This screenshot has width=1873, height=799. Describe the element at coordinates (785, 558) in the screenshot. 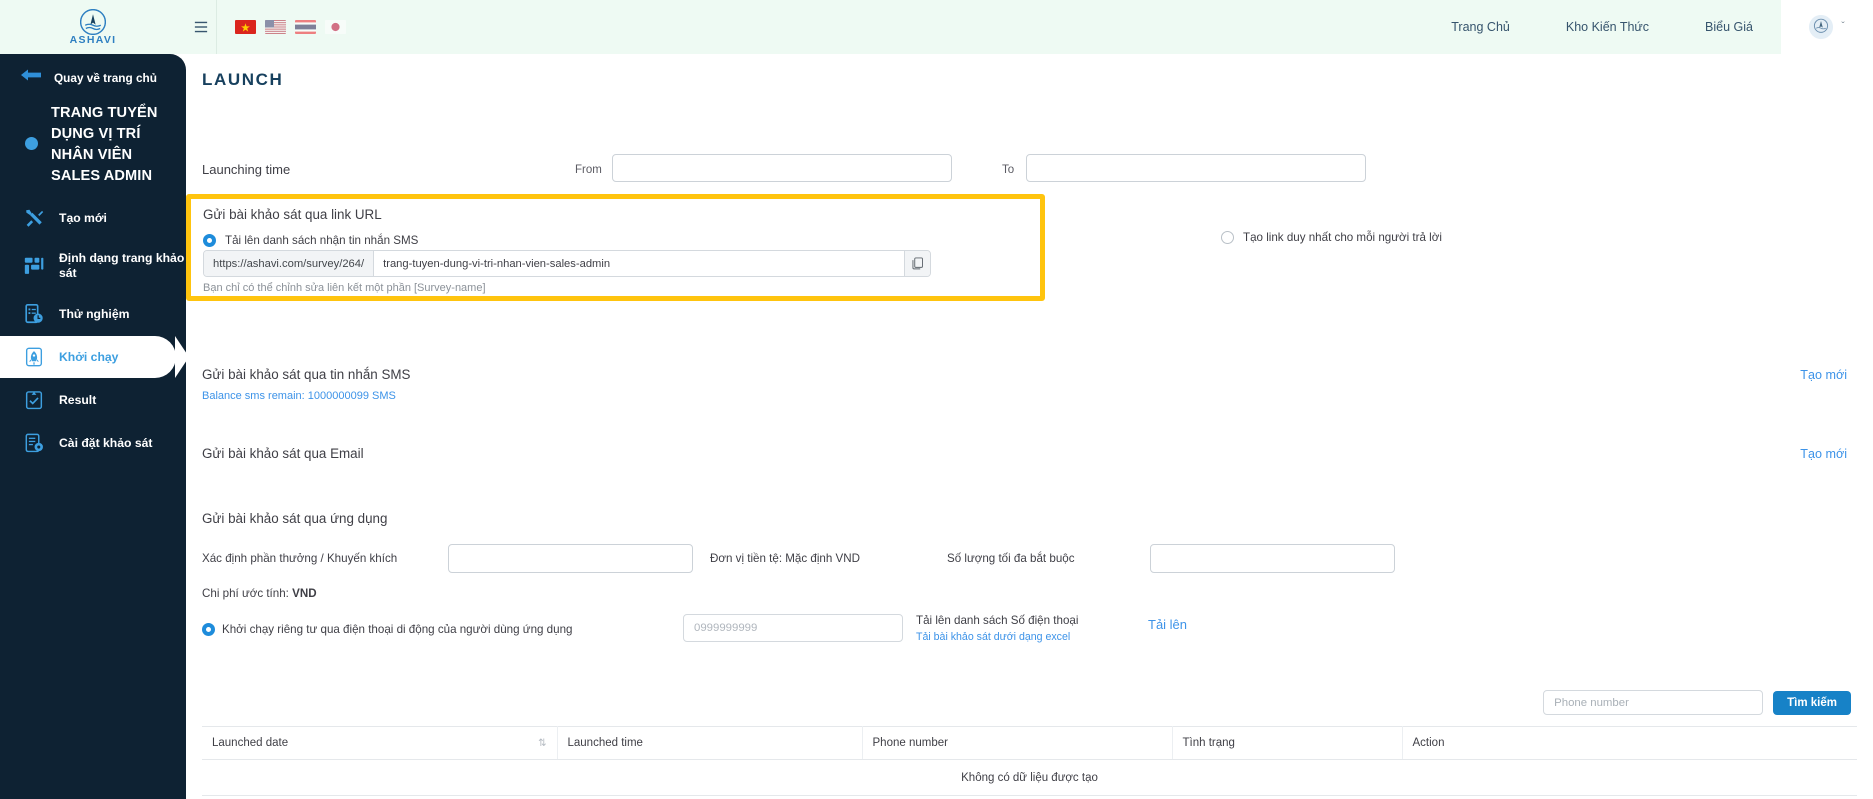

I see `currency-label: Đơn vị tiền tệ: Mặc định VND` at that location.